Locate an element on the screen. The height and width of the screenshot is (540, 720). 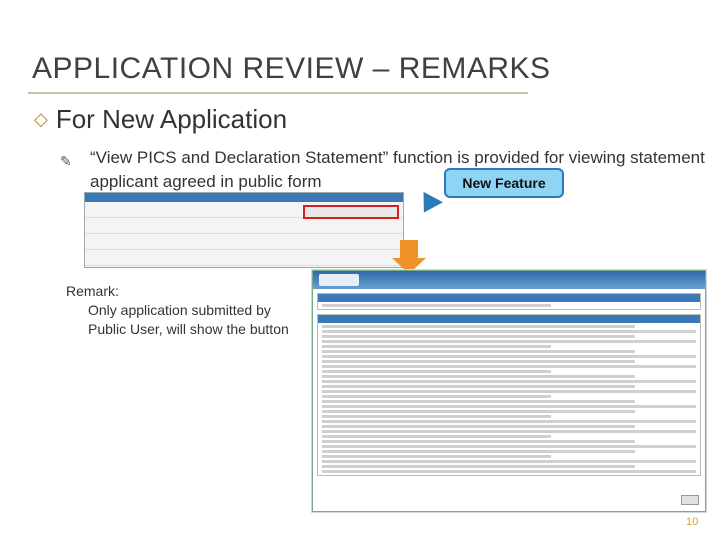
new-feature-callout: New Feature is located at coordinates (504, 183).